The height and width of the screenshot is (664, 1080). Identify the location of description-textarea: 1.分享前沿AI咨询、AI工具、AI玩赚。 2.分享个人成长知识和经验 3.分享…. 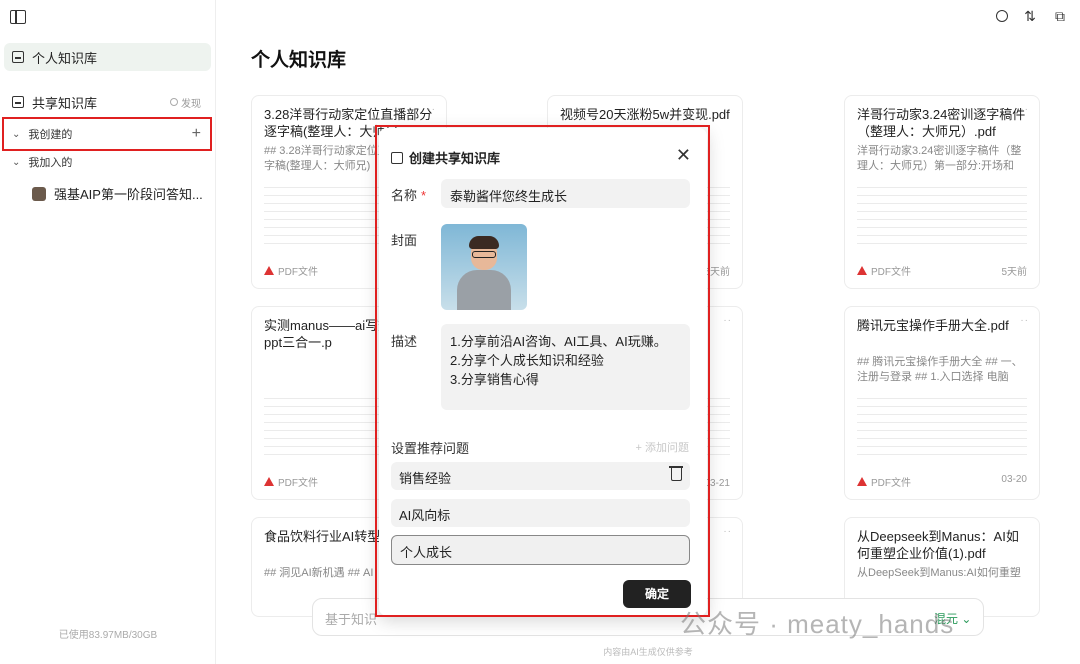
(565, 367).